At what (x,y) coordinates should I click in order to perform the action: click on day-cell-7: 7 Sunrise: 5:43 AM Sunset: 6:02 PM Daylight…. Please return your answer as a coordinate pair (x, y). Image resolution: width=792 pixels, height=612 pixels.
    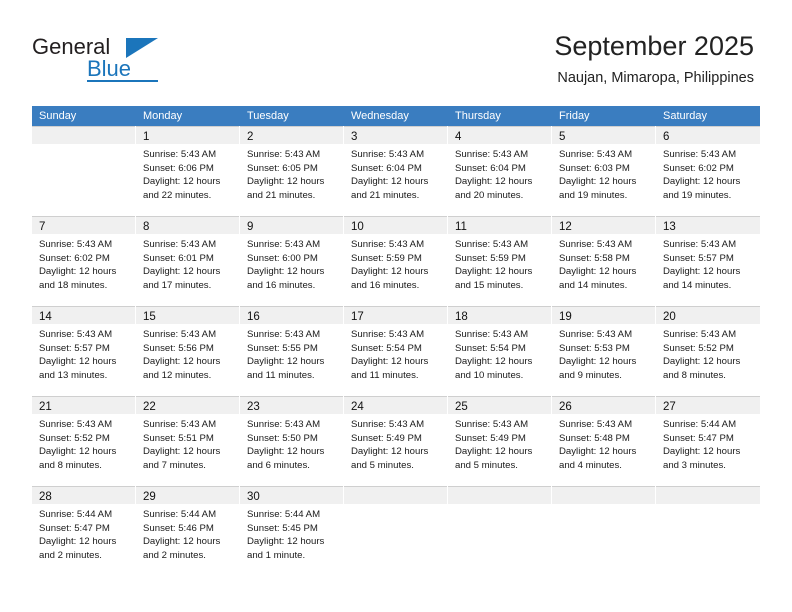
    Looking at the image, I should click on (84, 261).